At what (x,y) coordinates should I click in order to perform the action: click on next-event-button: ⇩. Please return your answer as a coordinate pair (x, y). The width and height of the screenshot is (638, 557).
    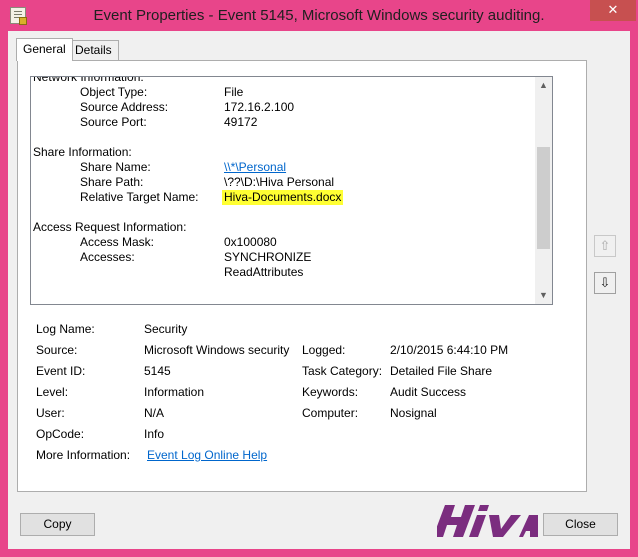
    Looking at the image, I should click on (605, 283).